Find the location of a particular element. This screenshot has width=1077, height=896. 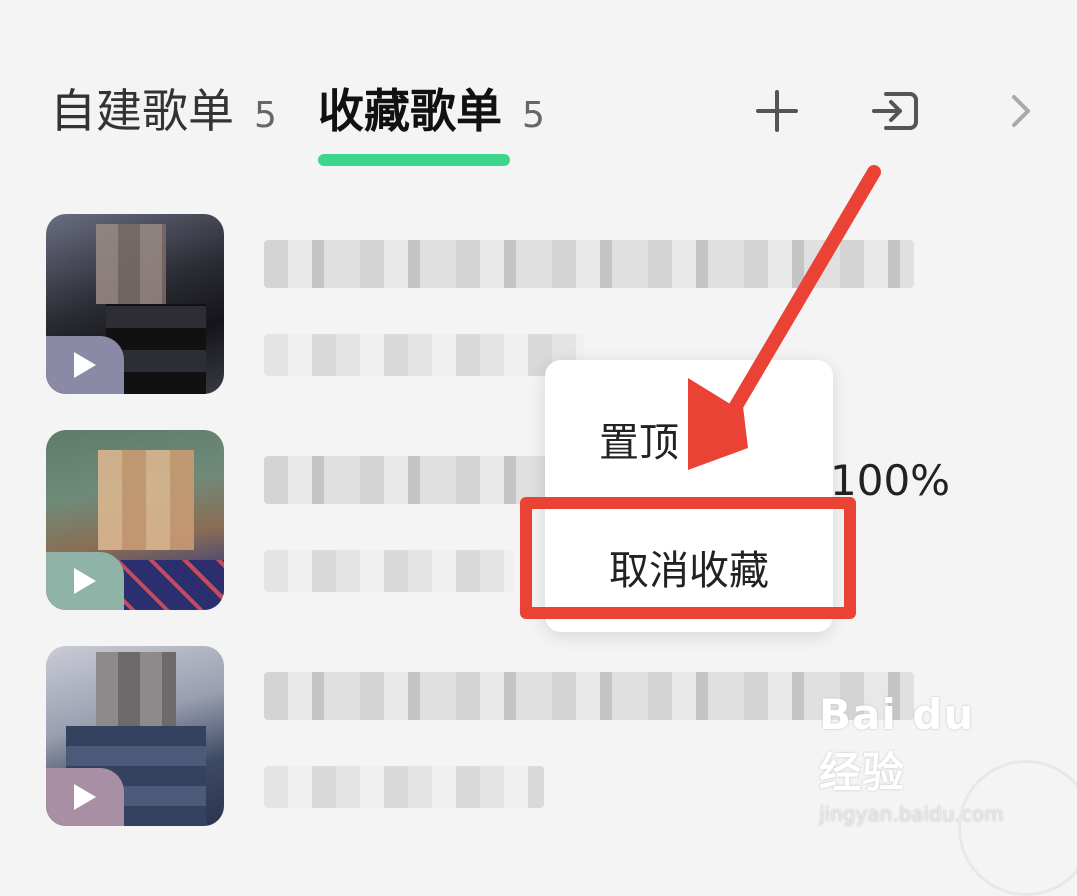

annotation-arrow-icon is located at coordinates (784, 317).